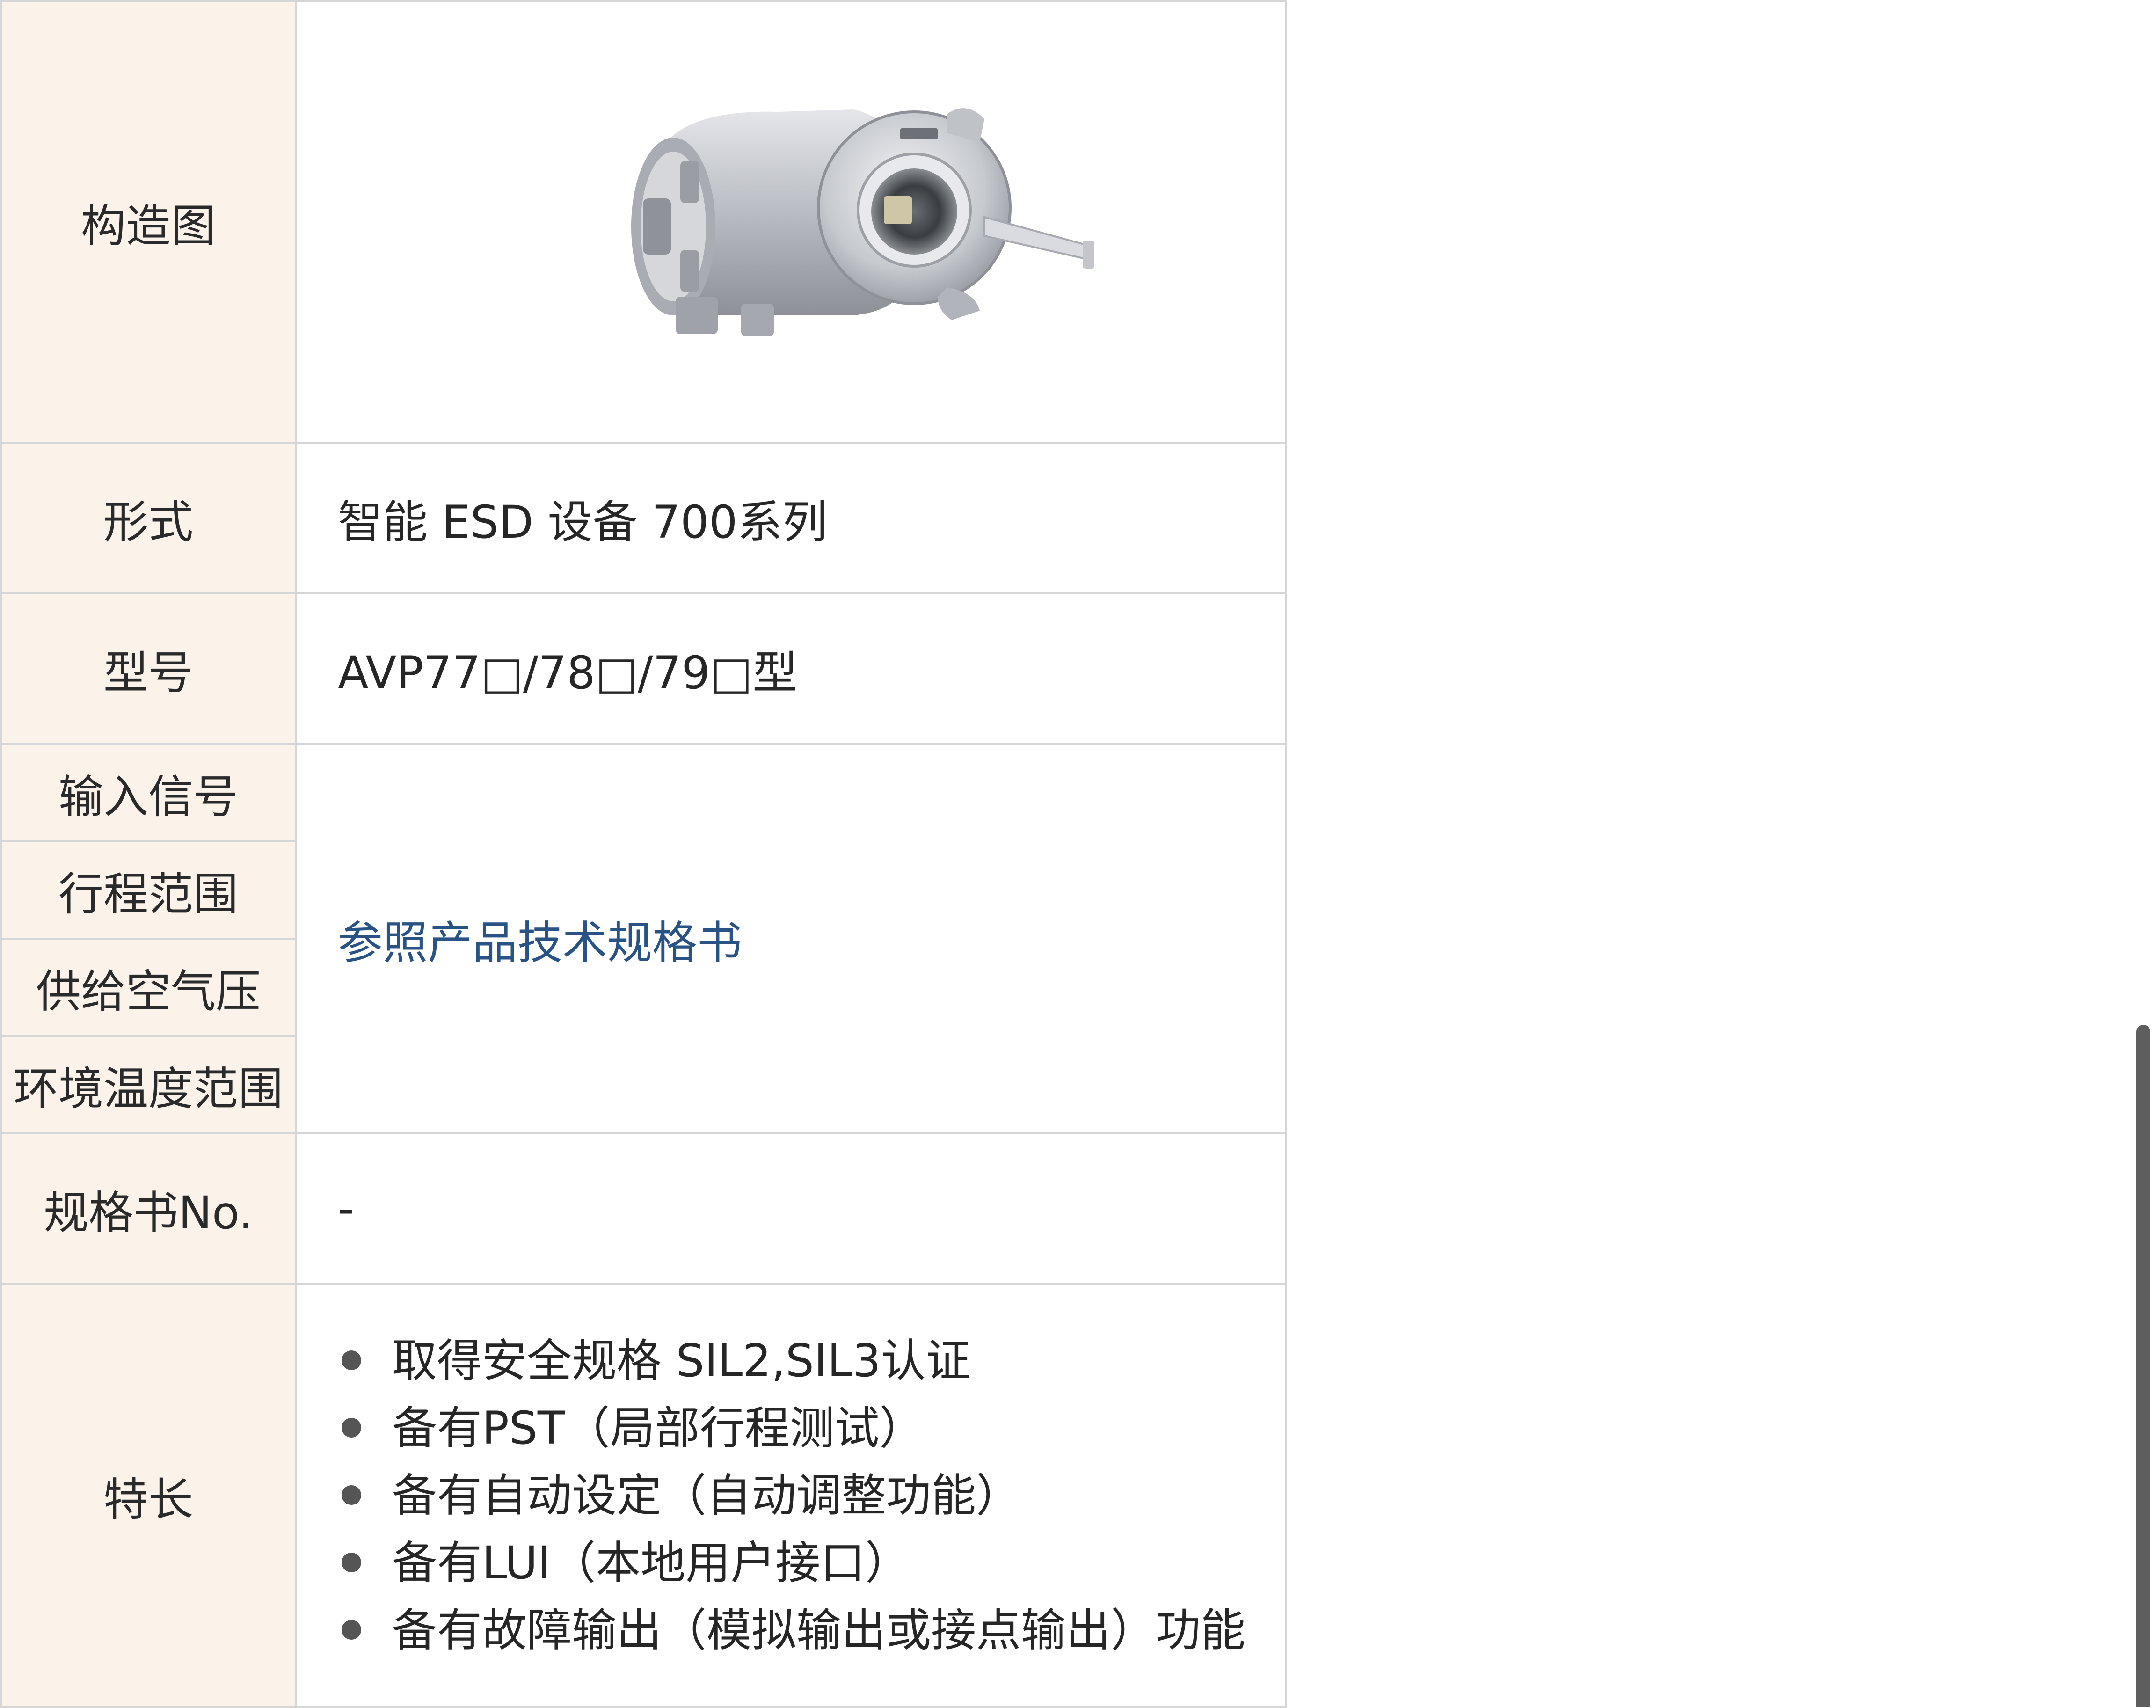 This screenshot has width=2156, height=1708. Describe the element at coordinates (706, 1495) in the screenshot. I see `feature-text: 备有自动设定（自动调整功能）` at that location.